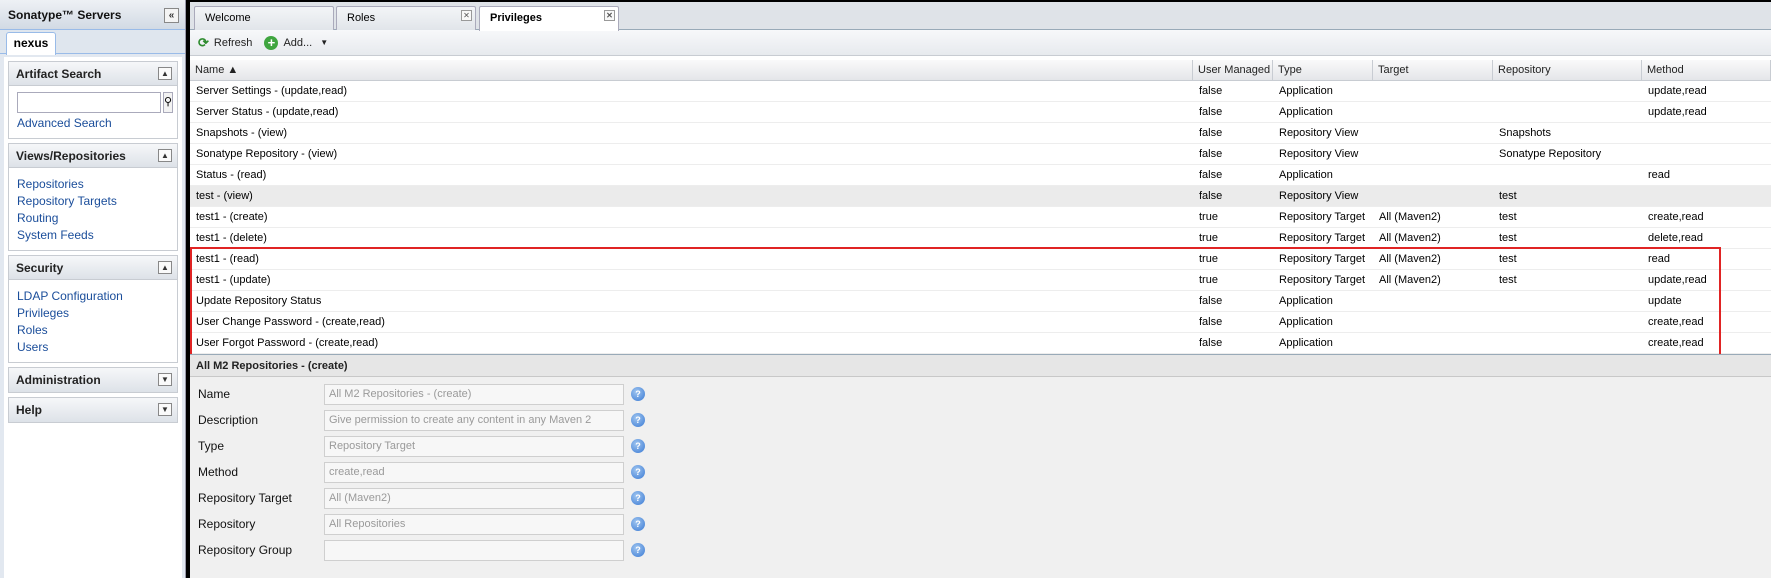 This screenshot has width=1771, height=578. What do you see at coordinates (1433, 70) in the screenshot?
I see `column-header-target: Target` at bounding box center [1433, 70].